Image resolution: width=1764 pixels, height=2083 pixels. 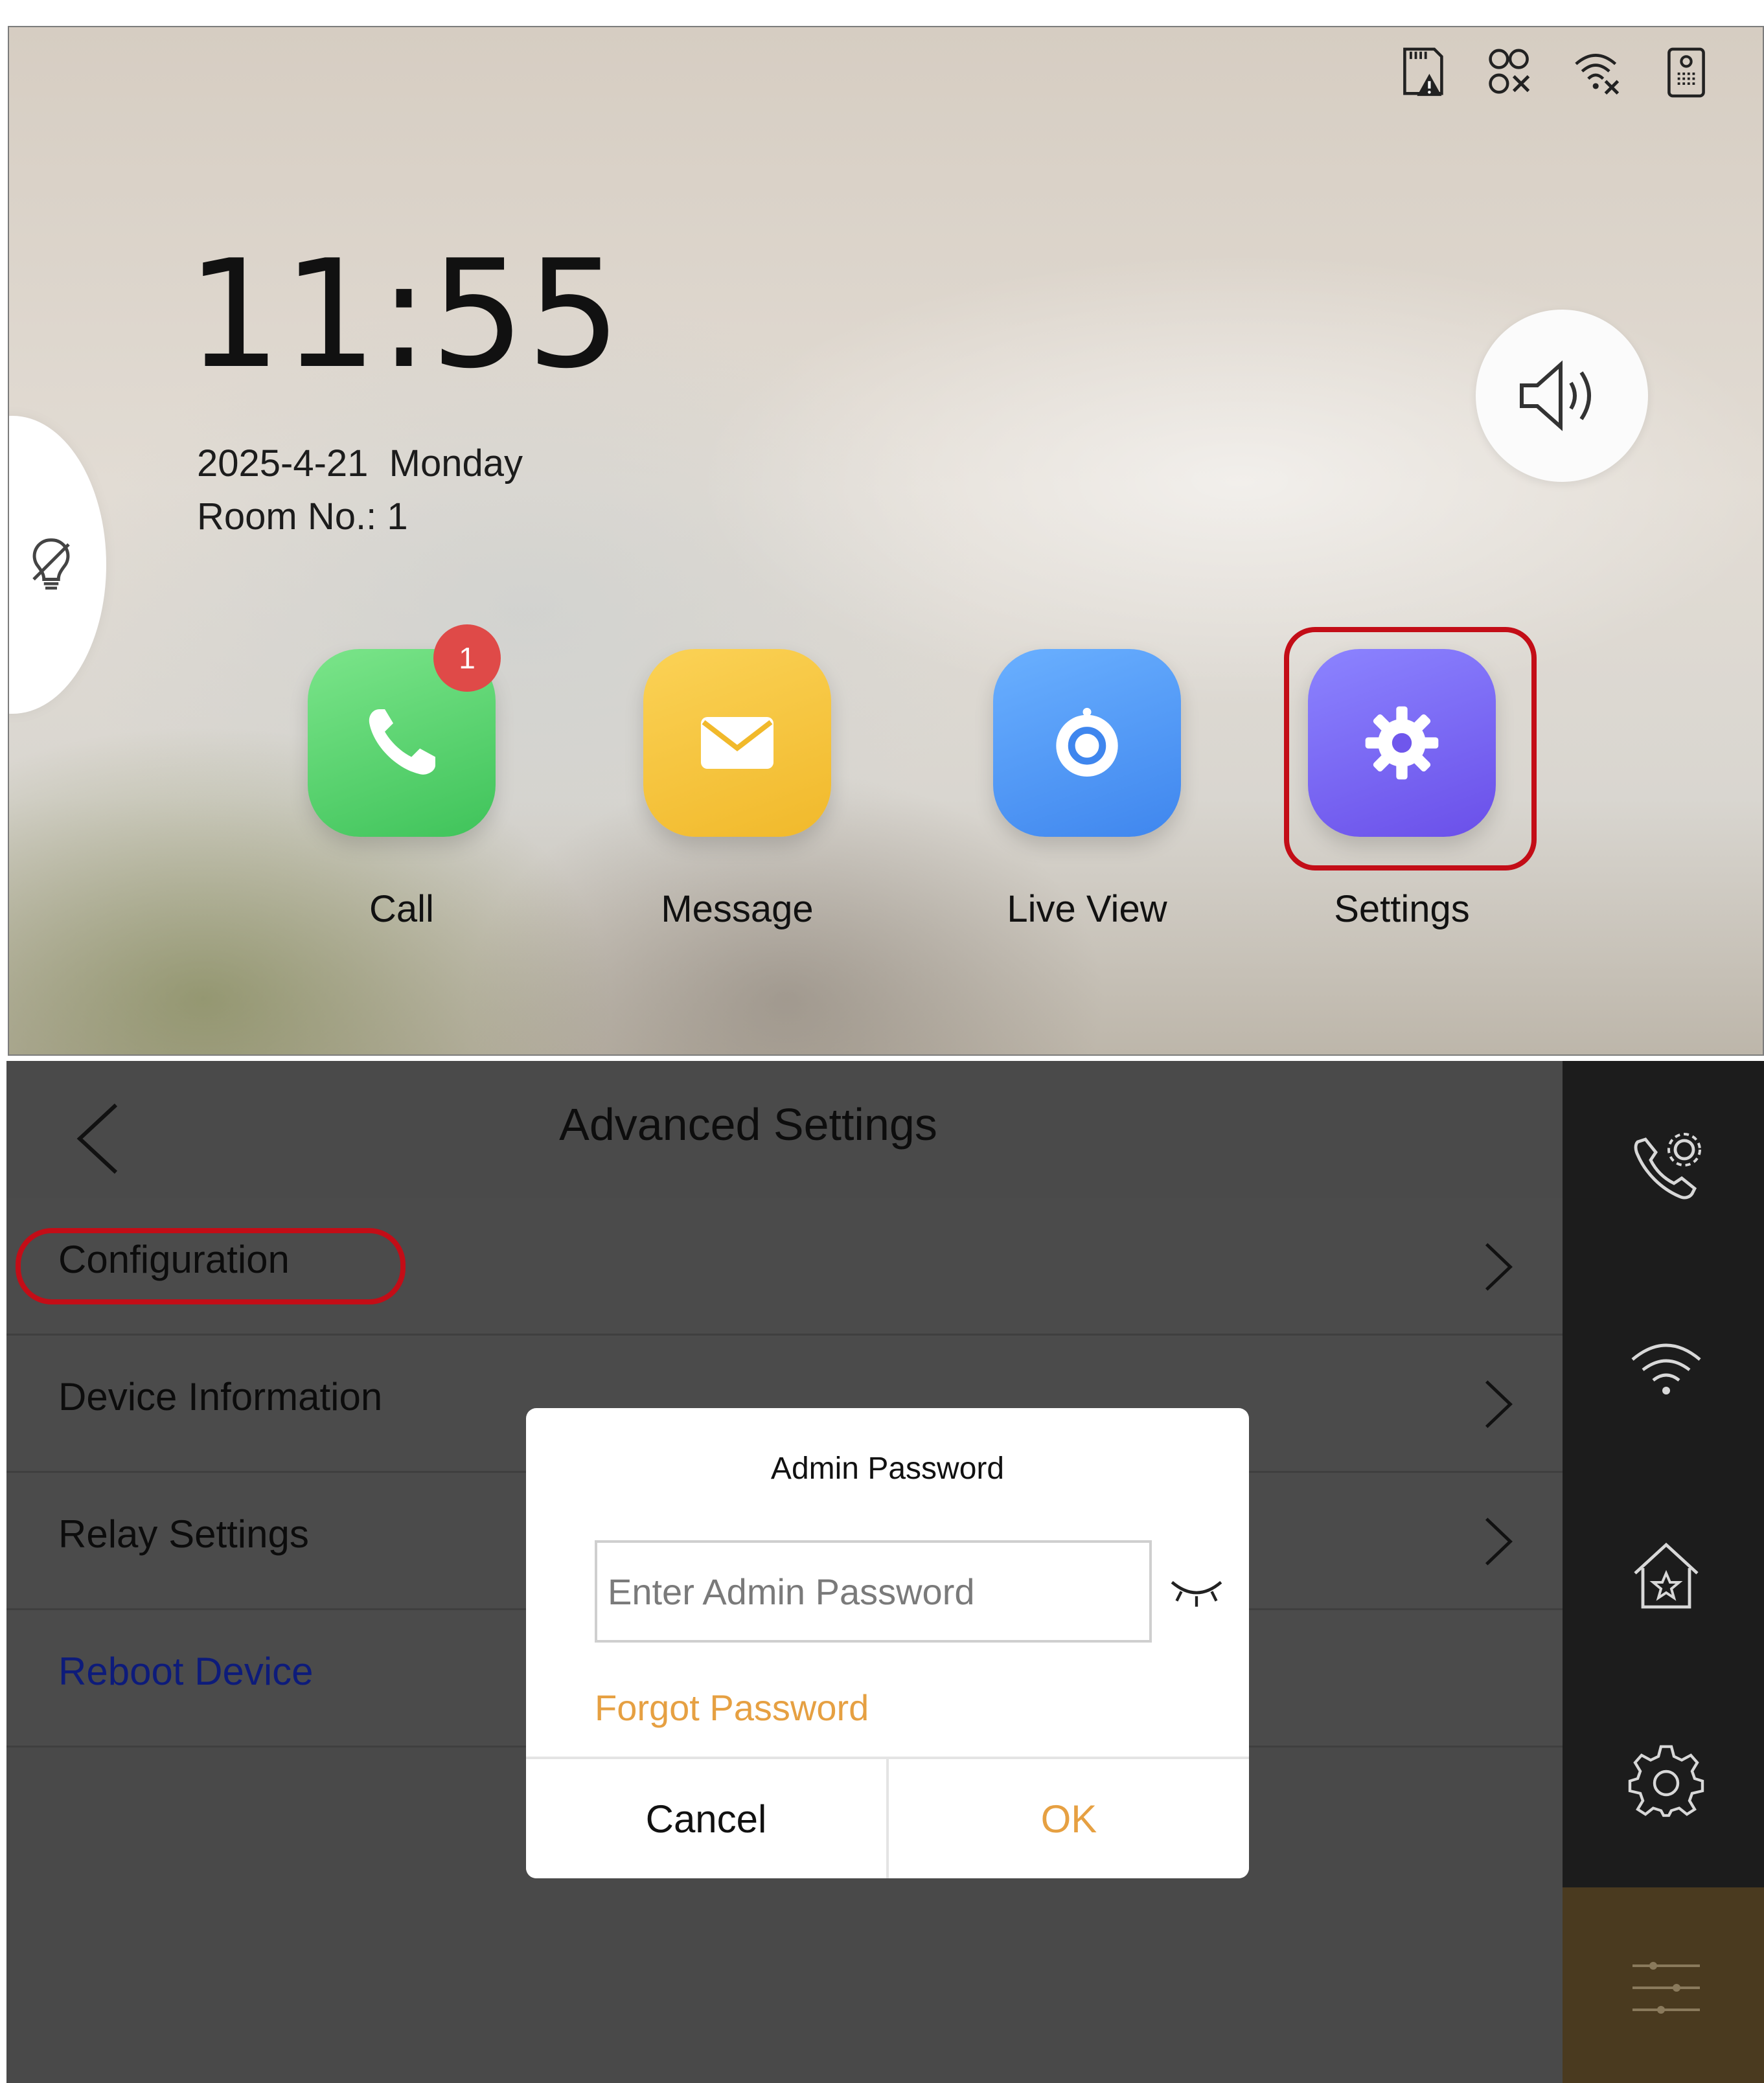 I want to click on sd-card-warning-icon, so click(x=1423, y=72).